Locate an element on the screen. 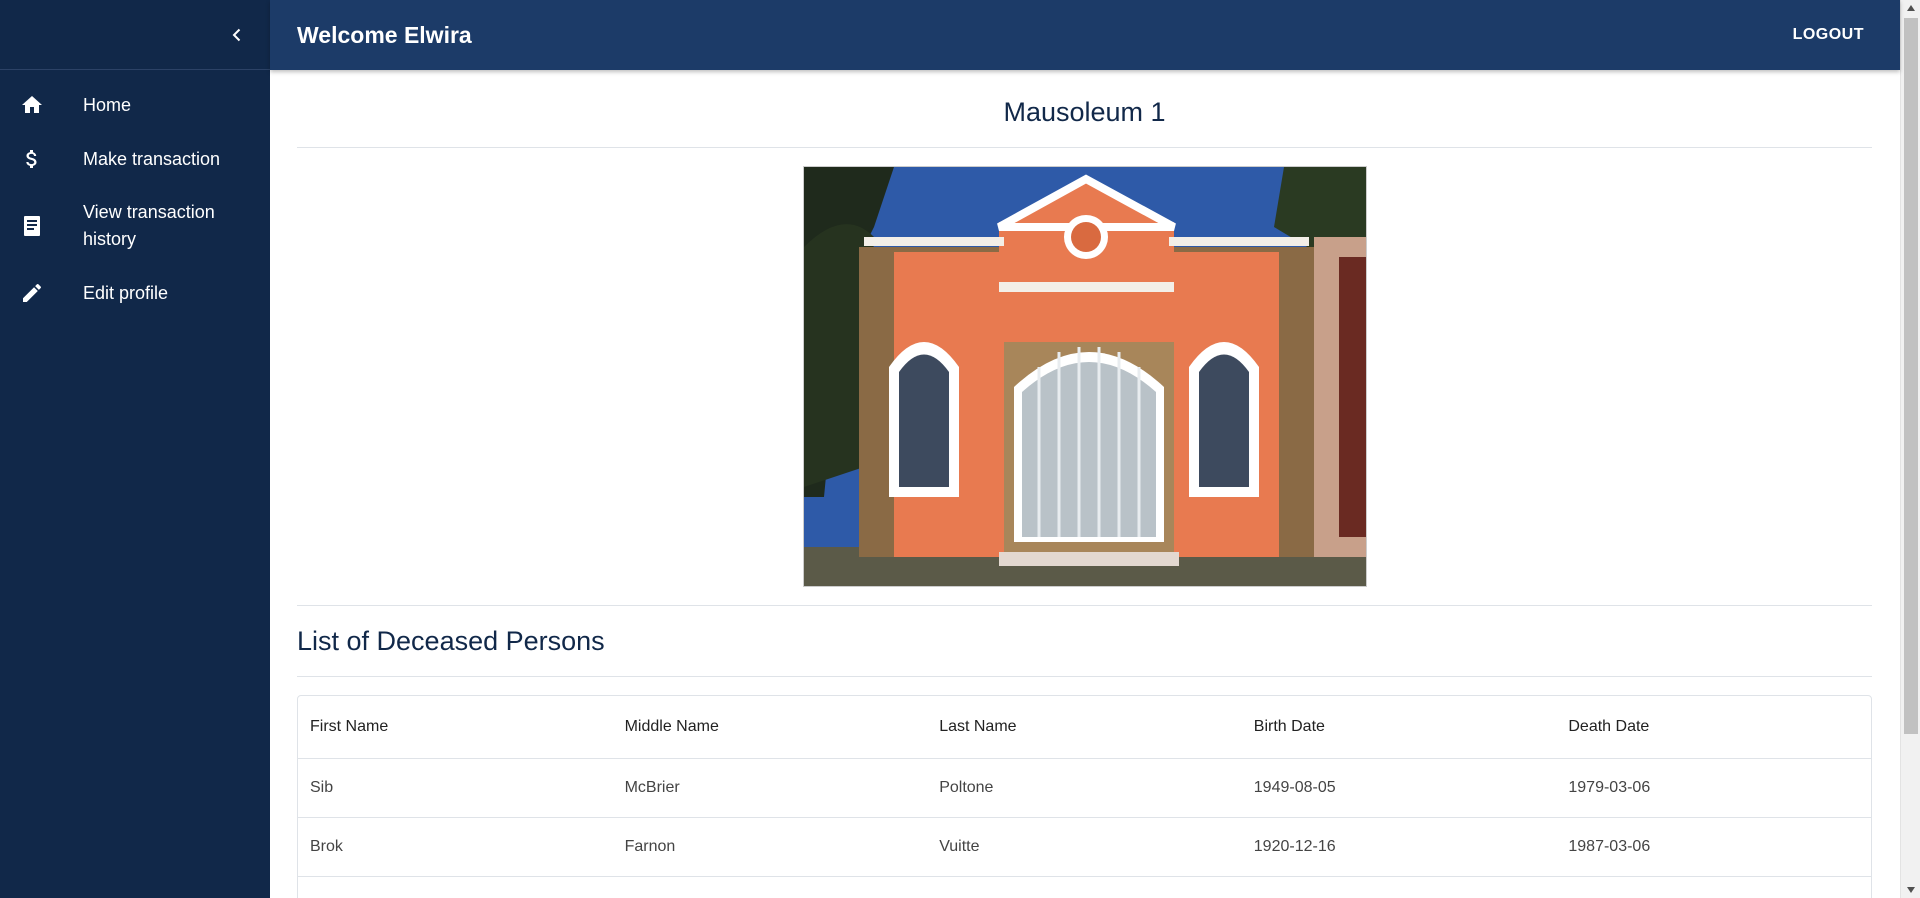  column-header: Birth Date is located at coordinates (1399, 727).